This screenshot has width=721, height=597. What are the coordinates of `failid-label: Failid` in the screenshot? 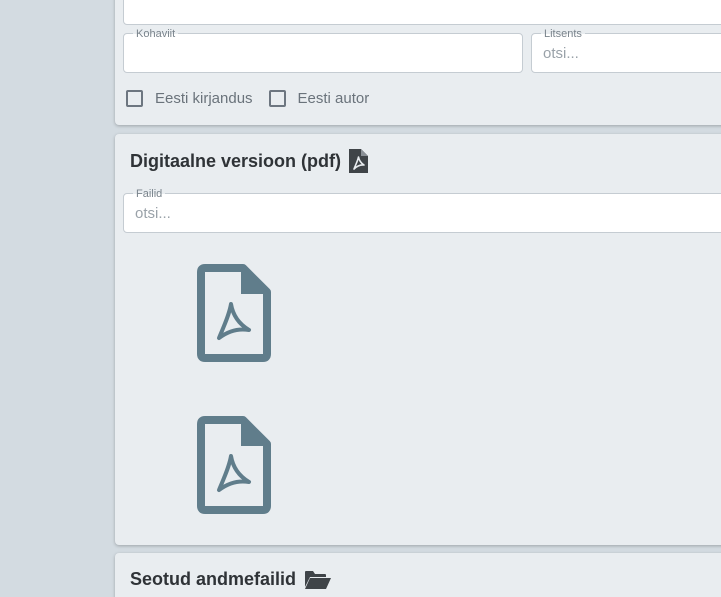 It's located at (149, 194).